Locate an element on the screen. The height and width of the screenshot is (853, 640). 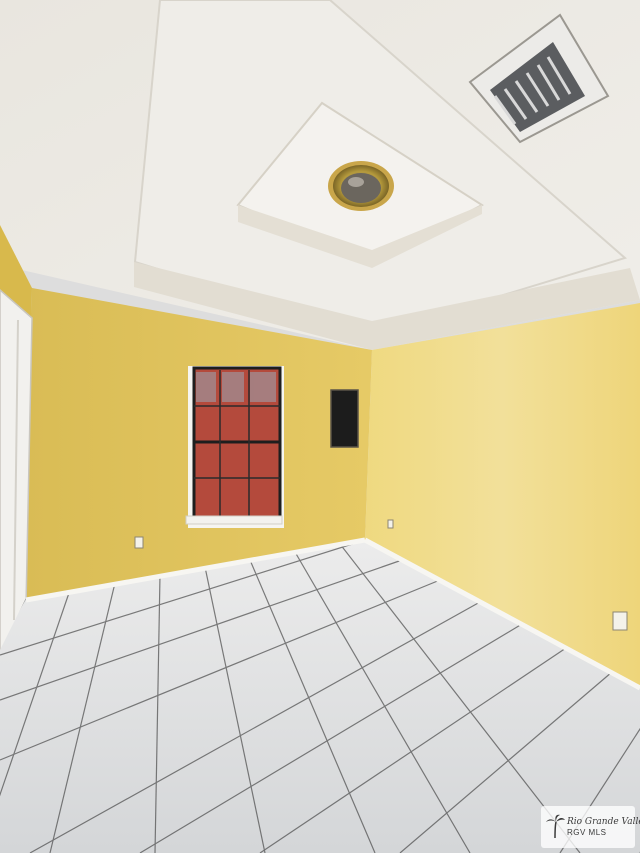
watermark-brand: Rio Grande Valley is located at coordinates (603, 821).